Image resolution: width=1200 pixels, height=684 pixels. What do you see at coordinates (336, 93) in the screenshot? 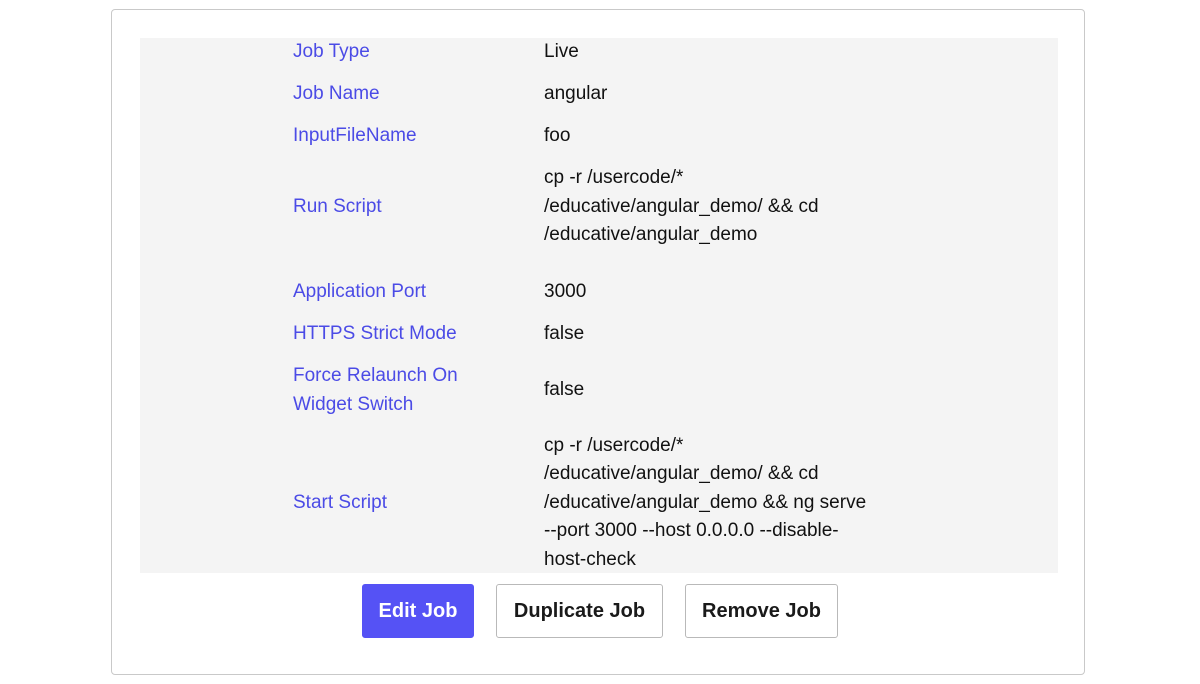
I see `detail-label: Job Name` at bounding box center [336, 93].